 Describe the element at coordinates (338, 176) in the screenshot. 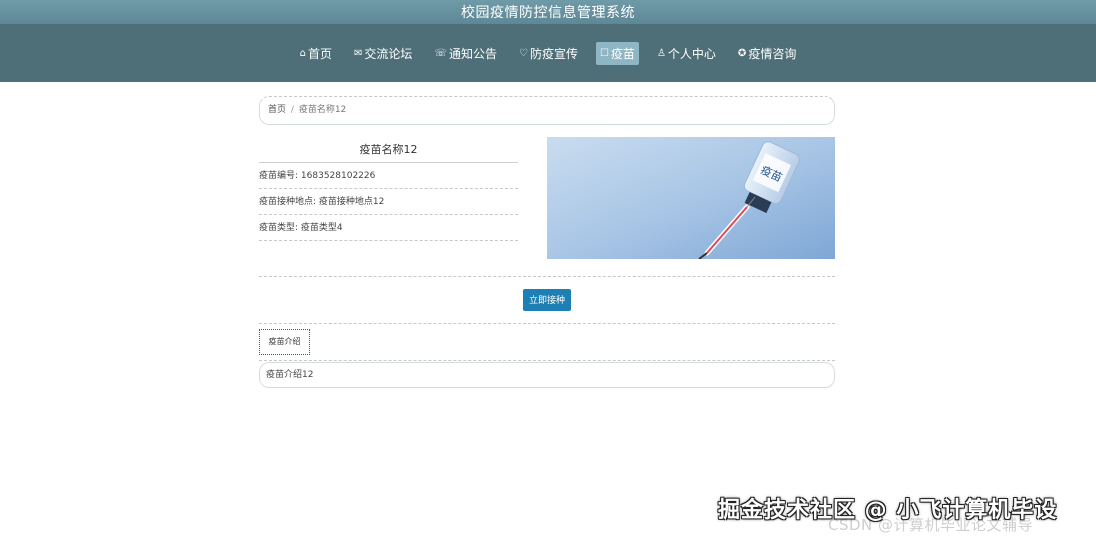

I see `row-value: 1683528102226` at that location.